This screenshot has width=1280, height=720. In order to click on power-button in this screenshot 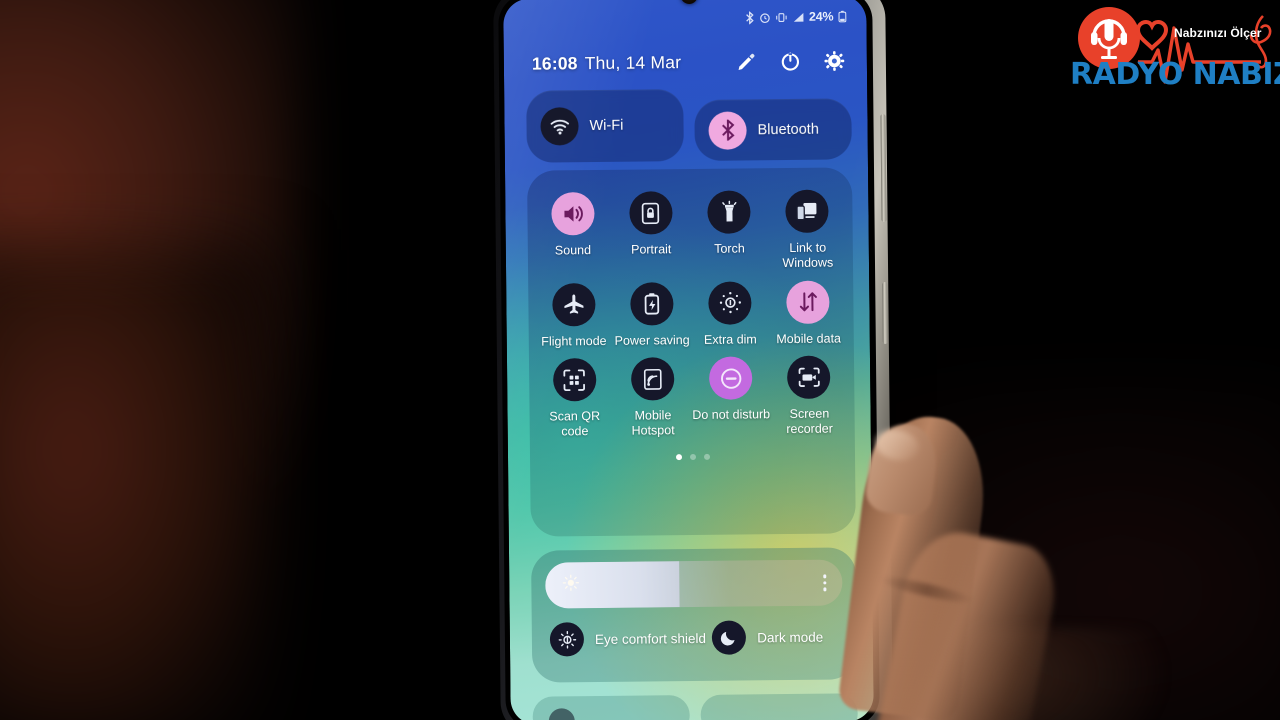, I will do `click(790, 61)`.